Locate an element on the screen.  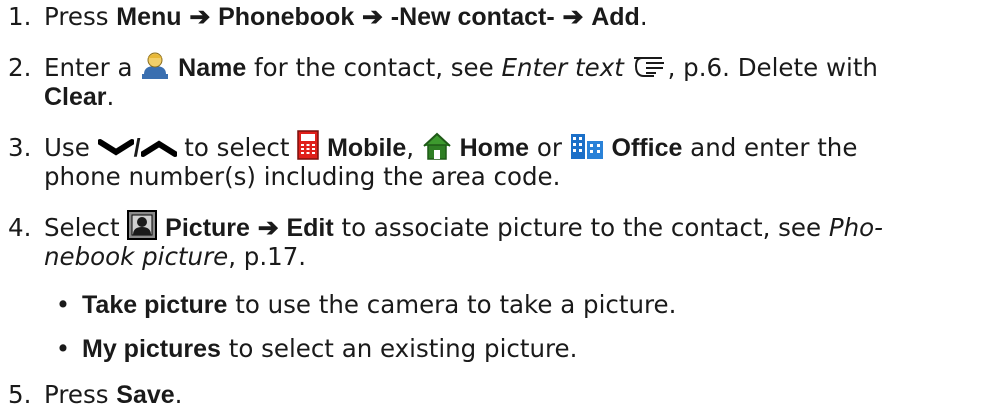
home-label: Home is located at coordinates (494, 148).